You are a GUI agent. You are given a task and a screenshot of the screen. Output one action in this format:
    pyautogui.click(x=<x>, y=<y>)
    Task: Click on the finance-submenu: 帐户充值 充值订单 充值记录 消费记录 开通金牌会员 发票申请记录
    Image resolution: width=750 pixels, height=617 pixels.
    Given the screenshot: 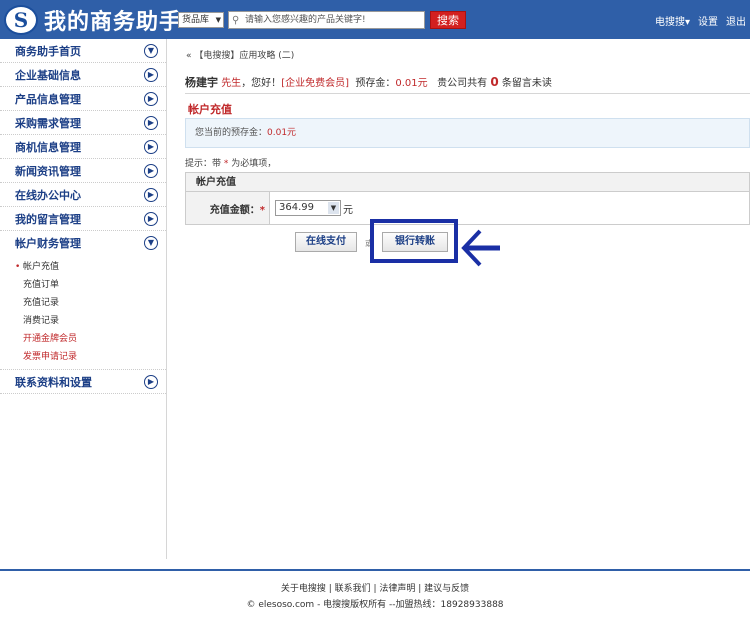 What is the action you would take?
    pyautogui.click(x=83, y=312)
    